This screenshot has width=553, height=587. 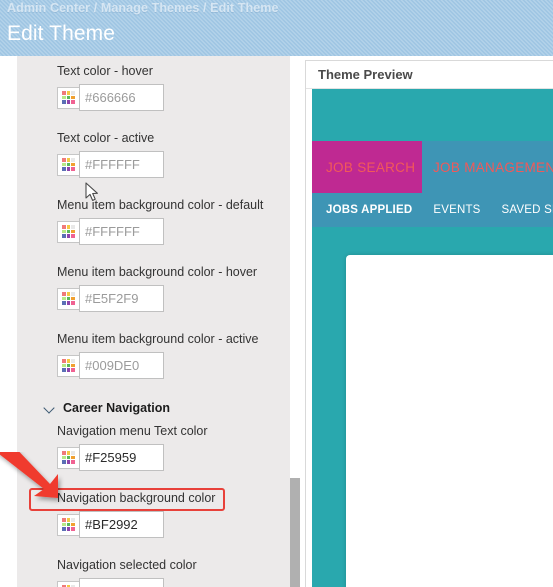 I want to click on preview-subnav-jobs-applied: JOBS APPLIED, so click(x=369, y=210).